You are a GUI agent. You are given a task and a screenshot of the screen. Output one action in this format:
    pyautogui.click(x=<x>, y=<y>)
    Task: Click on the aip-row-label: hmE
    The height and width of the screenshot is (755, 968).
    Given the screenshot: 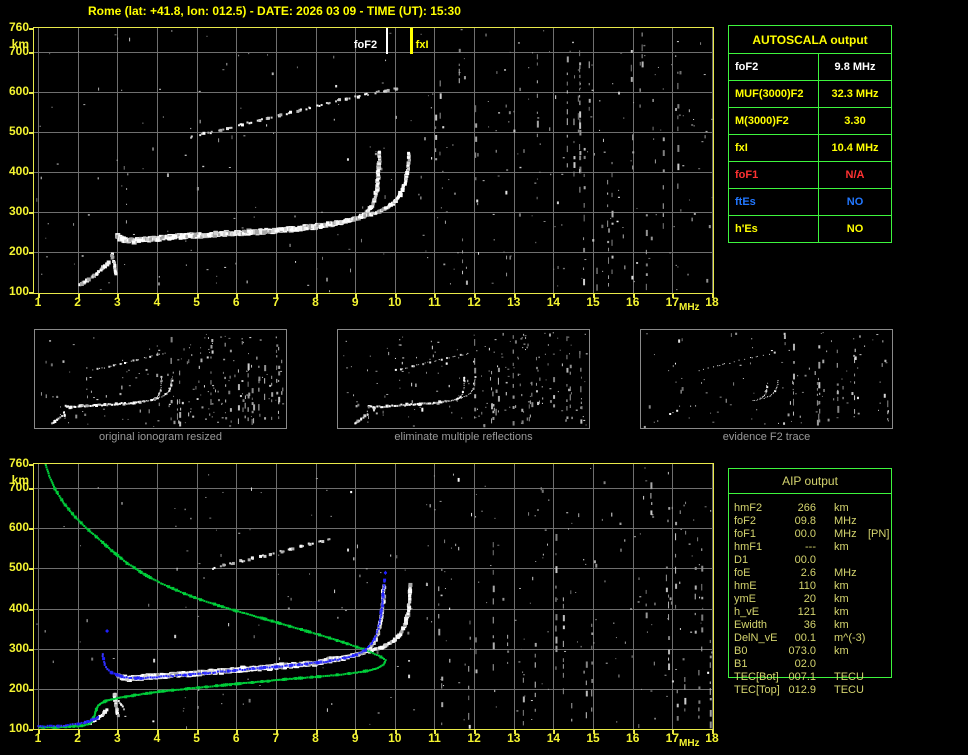 What is the action you would take?
    pyautogui.click(x=745, y=586)
    